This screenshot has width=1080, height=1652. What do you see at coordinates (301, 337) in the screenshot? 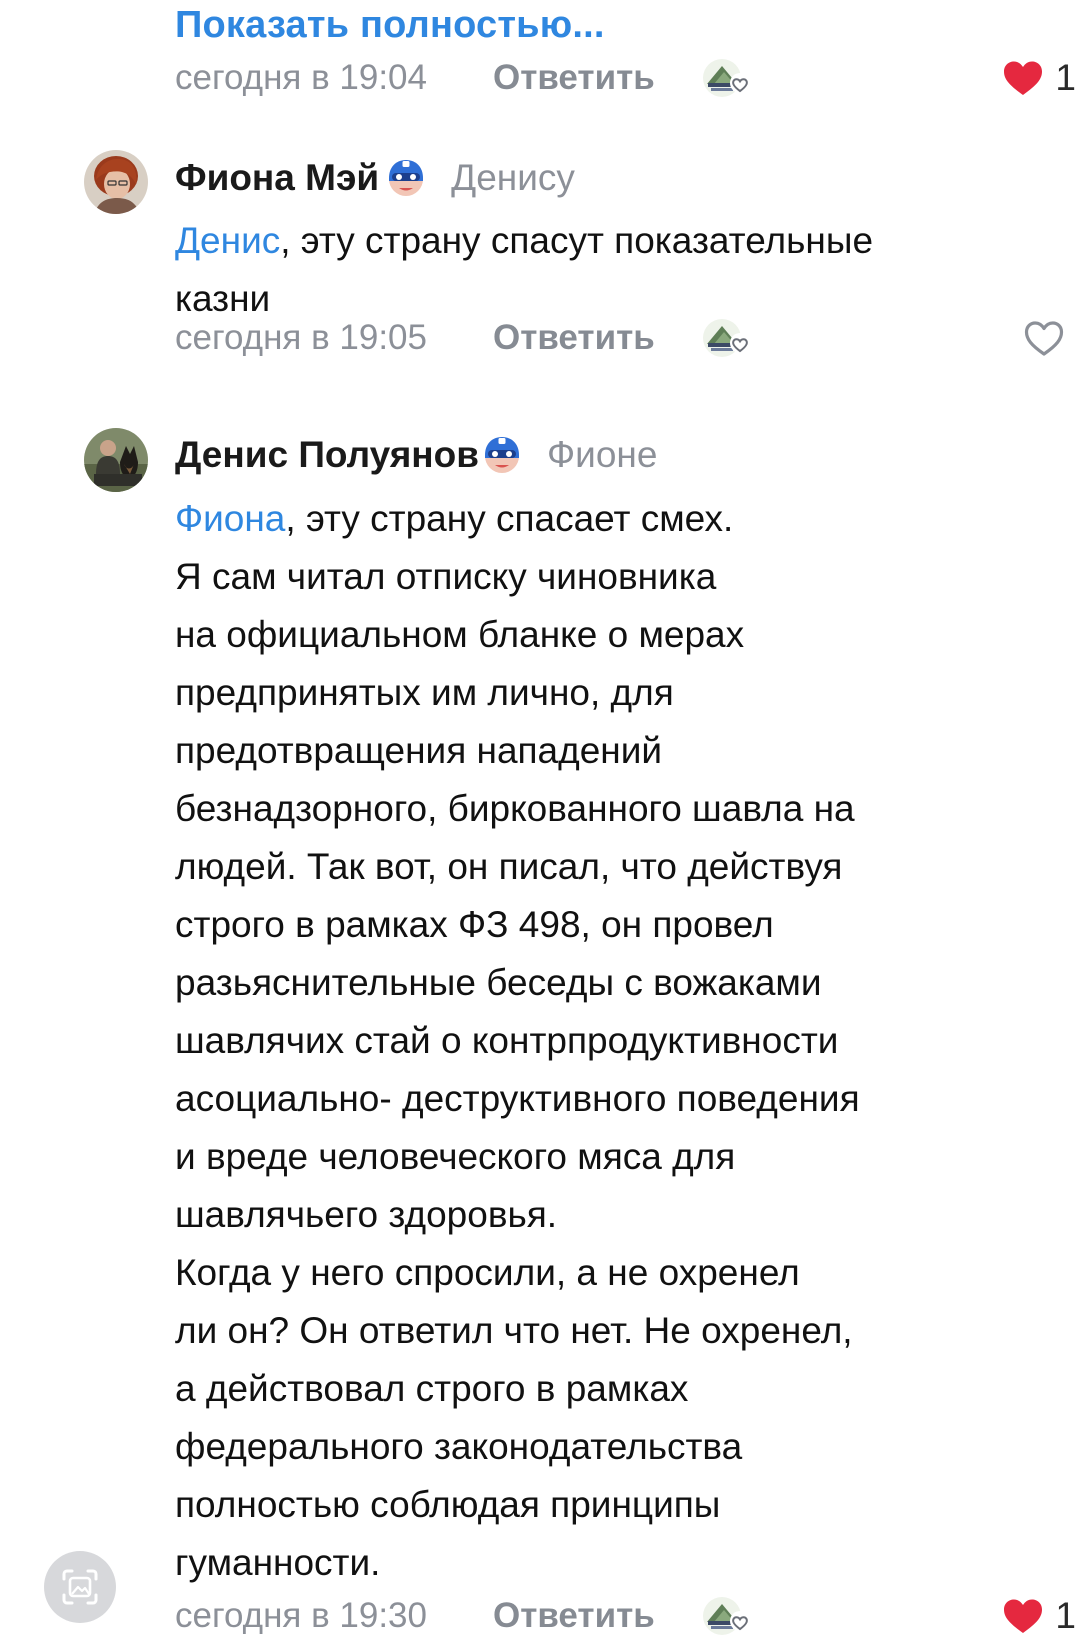
I see `comment-timestamp: сегодня в 19:05` at bounding box center [301, 337].